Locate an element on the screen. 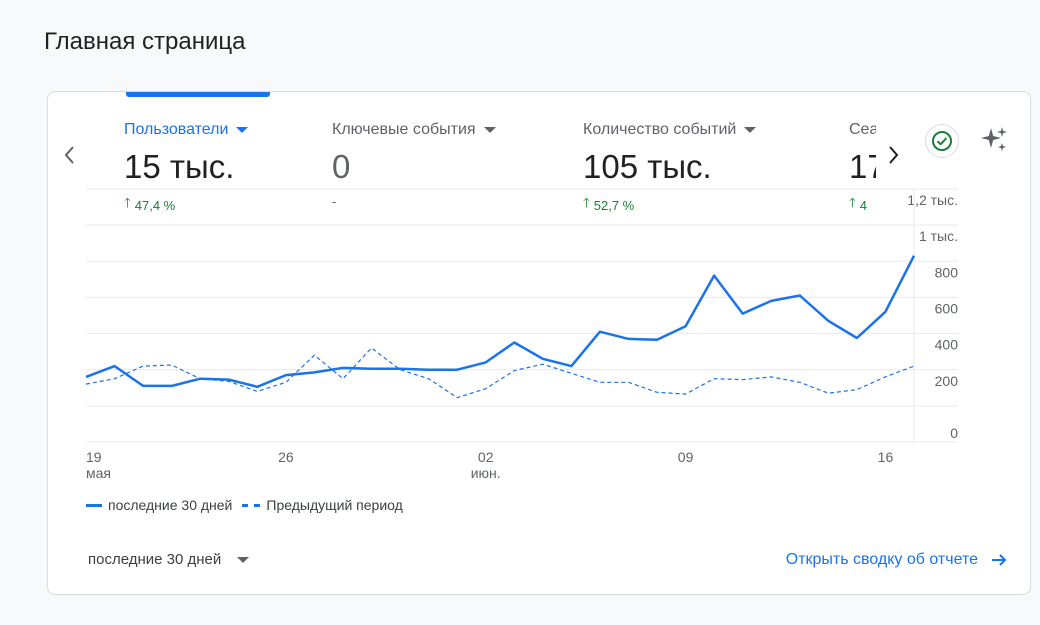 Image resolution: width=1040 pixels, height=625 pixels. legend-label: последние 30 дней is located at coordinates (170, 505).